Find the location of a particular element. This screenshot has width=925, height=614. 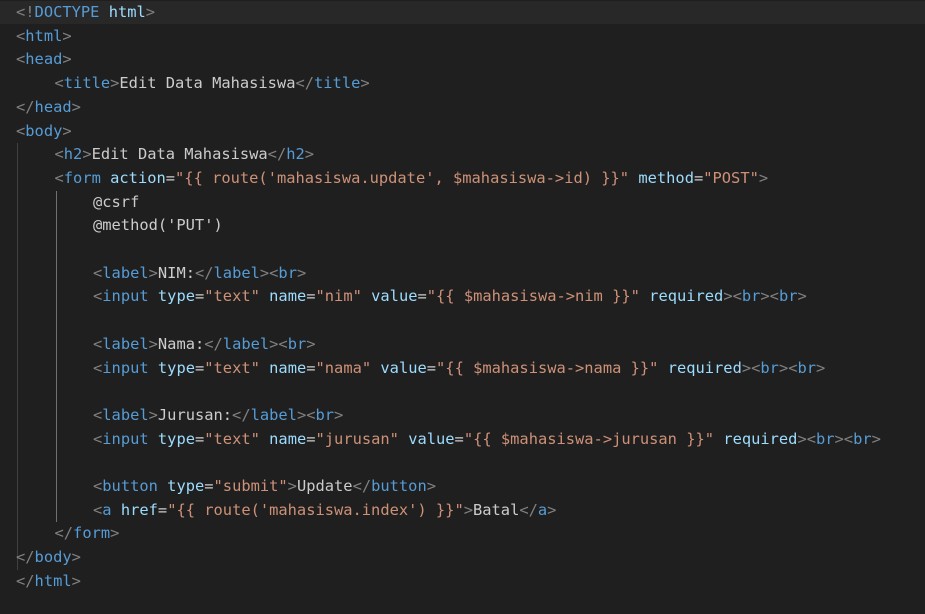

code-token-attr: name is located at coordinates (288, 438).